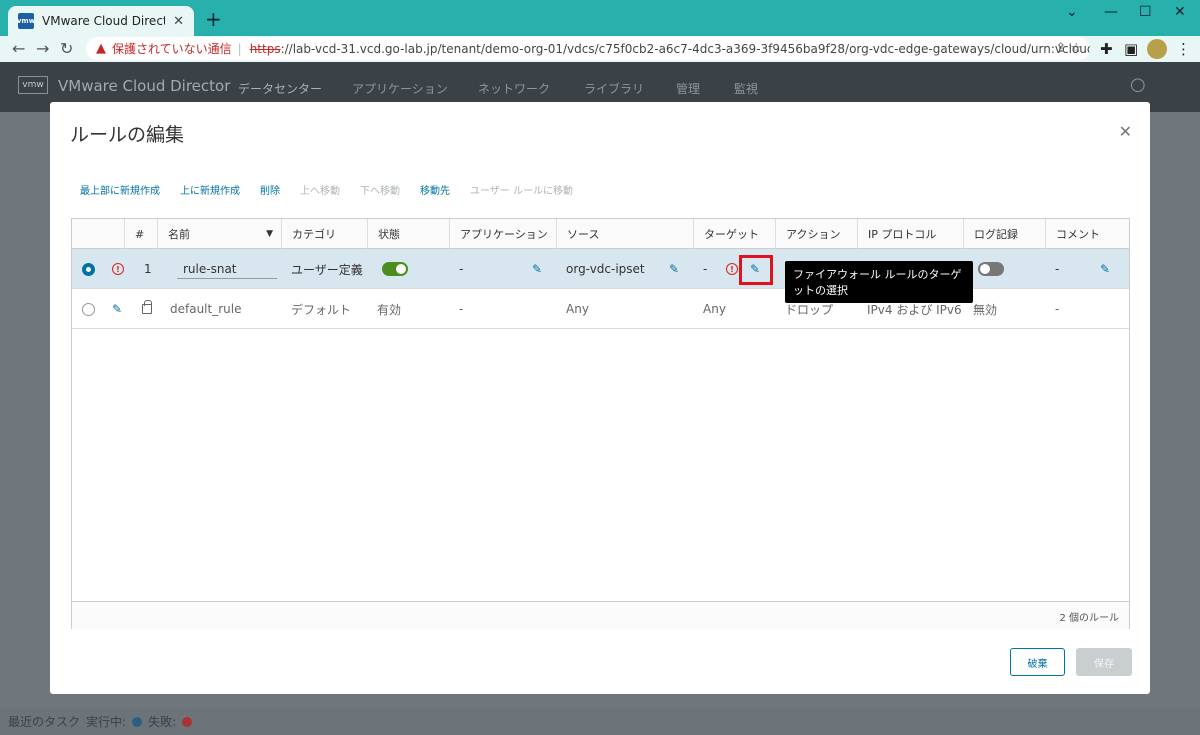 This screenshot has height=735, width=1200. What do you see at coordinates (187, 721) in the screenshot?
I see `failed-count-badge` at bounding box center [187, 721].